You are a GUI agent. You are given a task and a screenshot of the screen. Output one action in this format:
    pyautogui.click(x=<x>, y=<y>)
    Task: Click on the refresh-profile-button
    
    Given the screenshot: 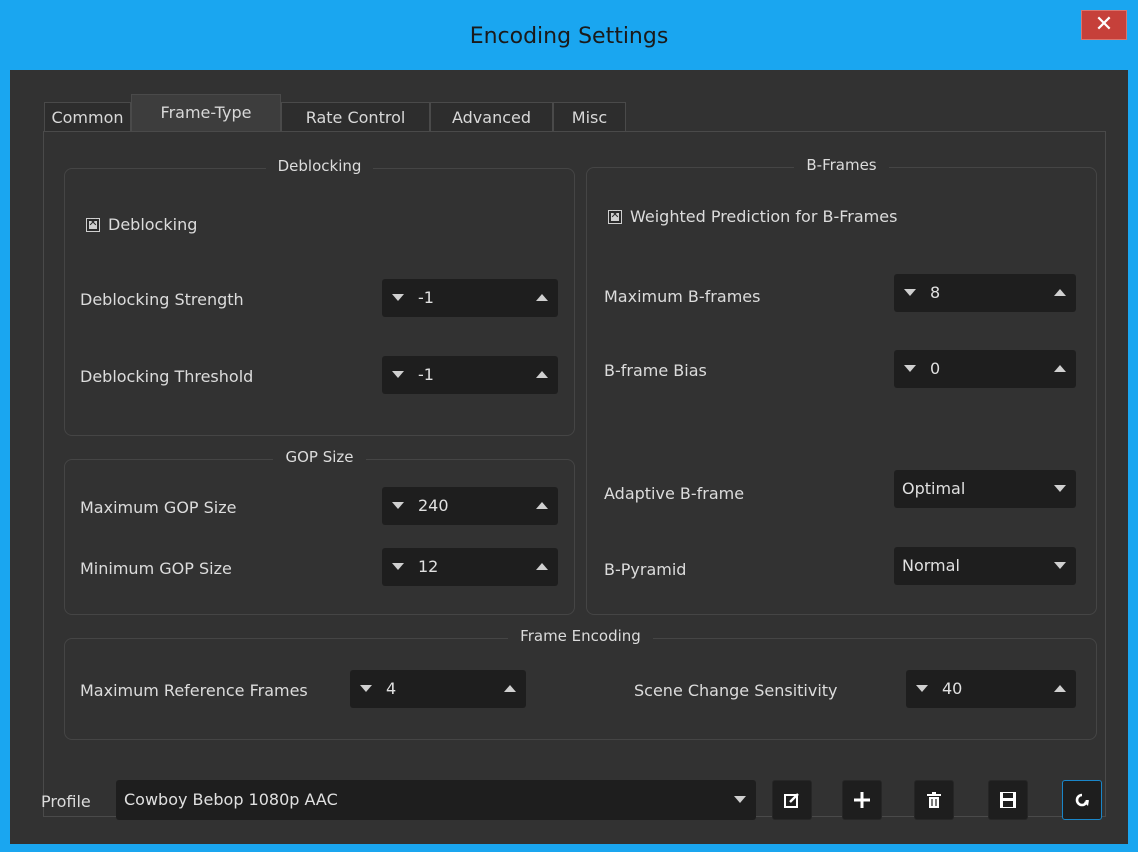 What is the action you would take?
    pyautogui.click(x=1082, y=800)
    